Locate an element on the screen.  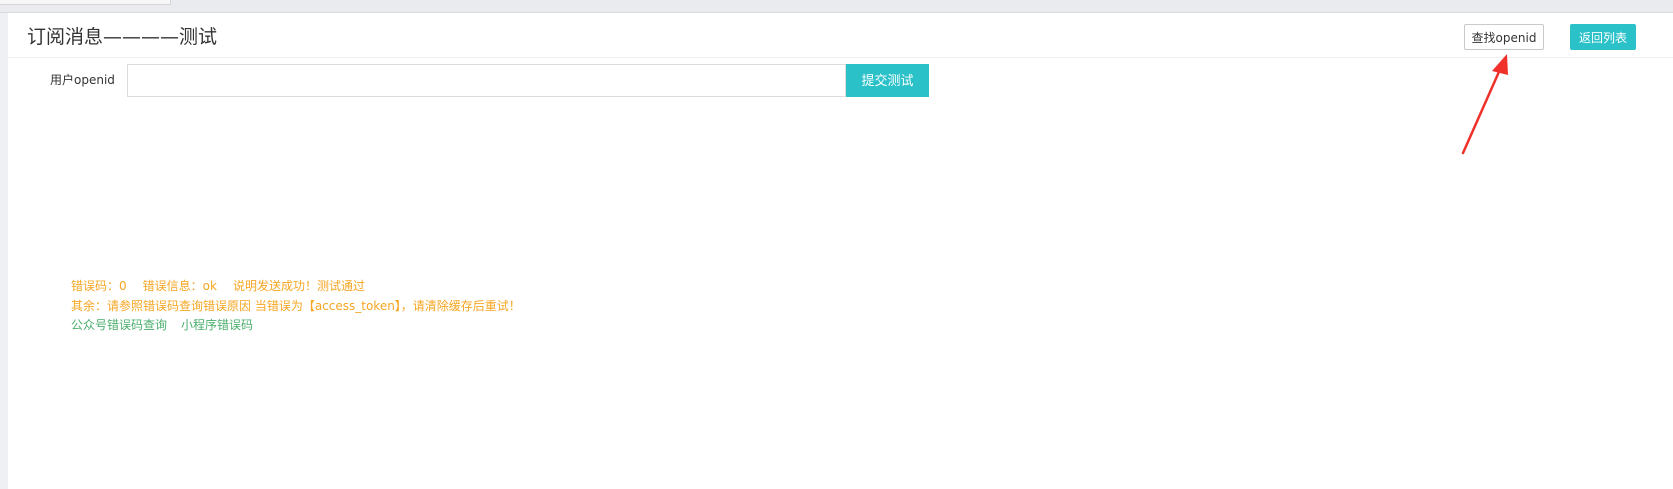
annotation-arrow-icon is located at coordinates (1484, 104).